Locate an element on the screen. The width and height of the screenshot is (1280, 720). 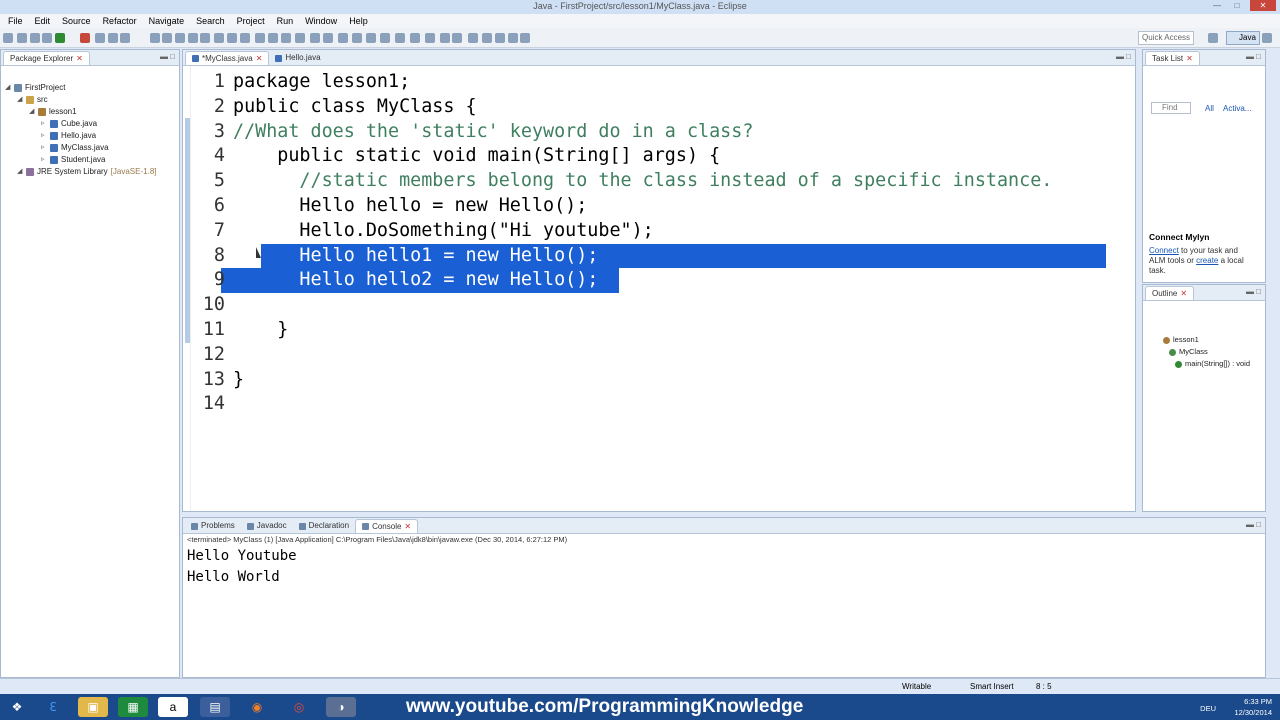
editor-tab: *MyClass.java ✕ is located at coordinates (227, 58).